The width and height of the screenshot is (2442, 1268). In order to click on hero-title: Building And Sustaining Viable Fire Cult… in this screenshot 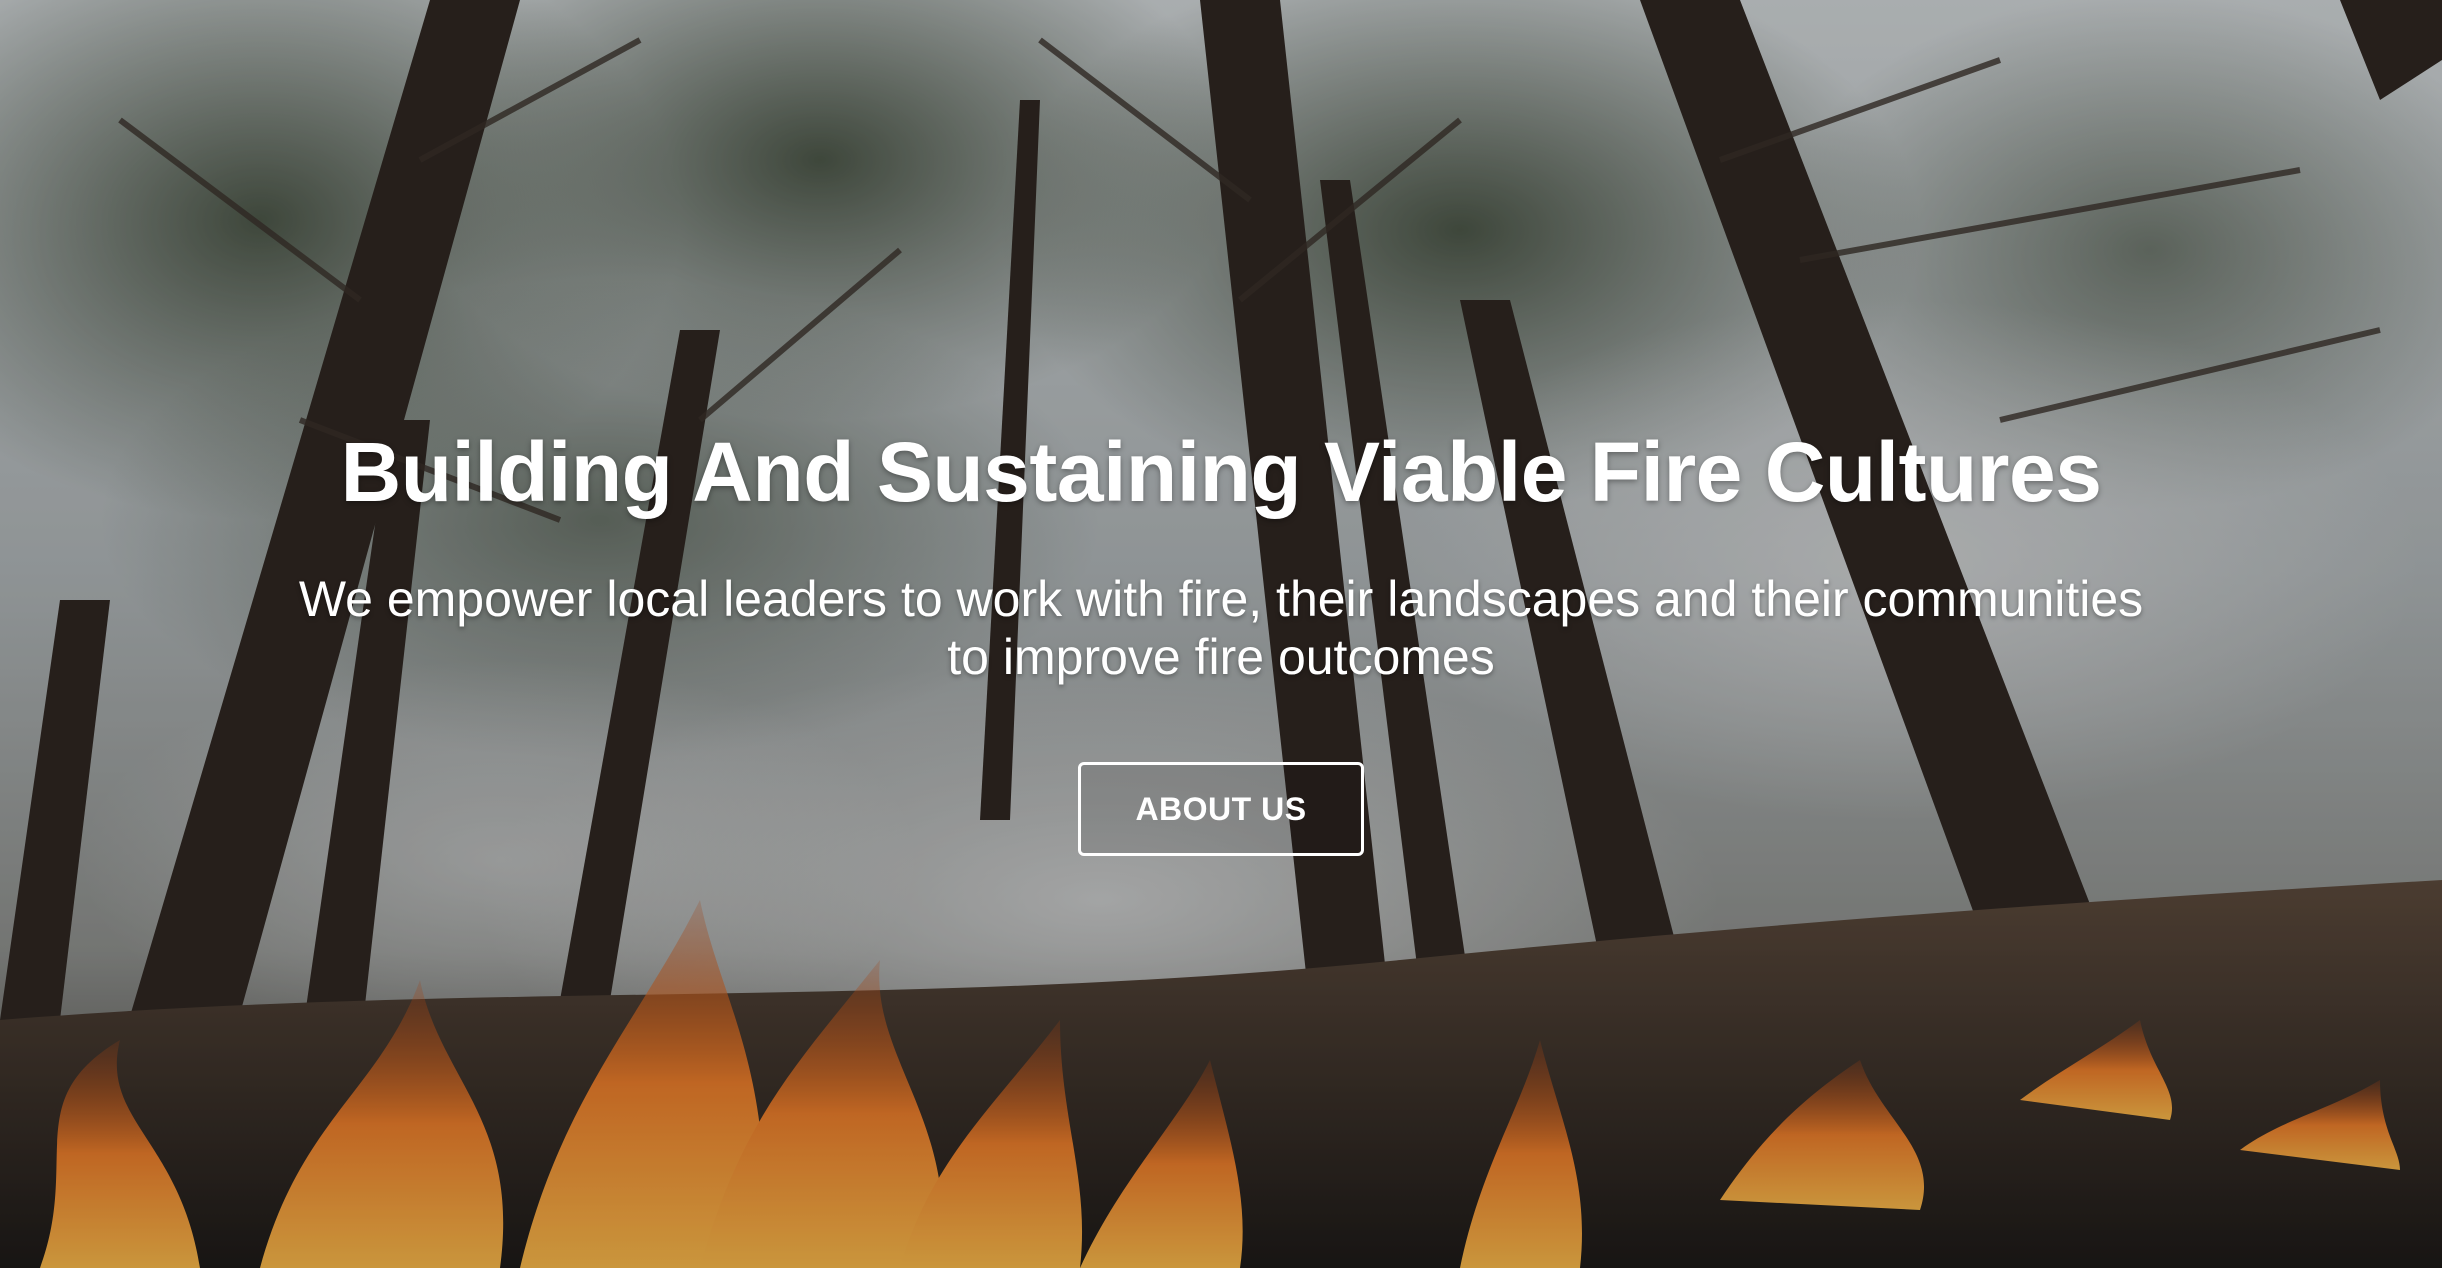, I will do `click(1221, 472)`.